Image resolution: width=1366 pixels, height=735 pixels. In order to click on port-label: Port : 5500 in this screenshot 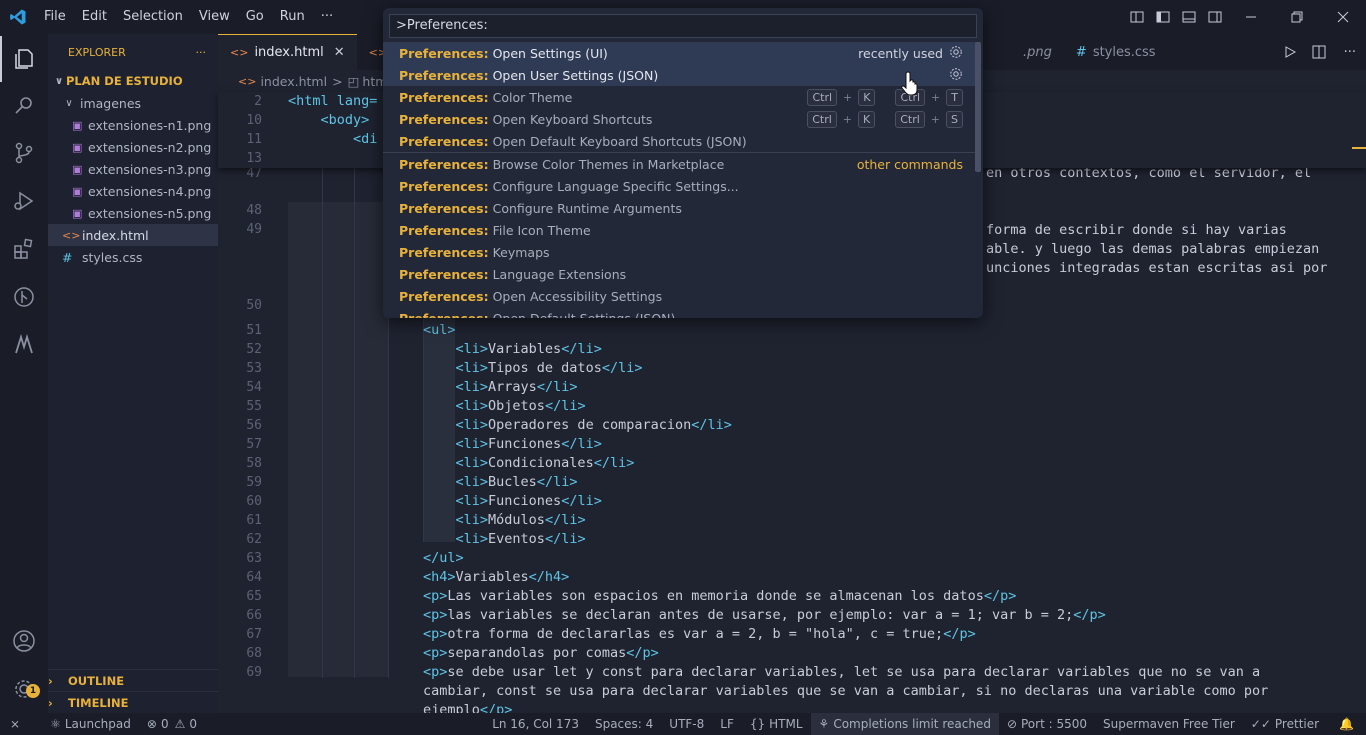, I will do `click(1054, 724)`.